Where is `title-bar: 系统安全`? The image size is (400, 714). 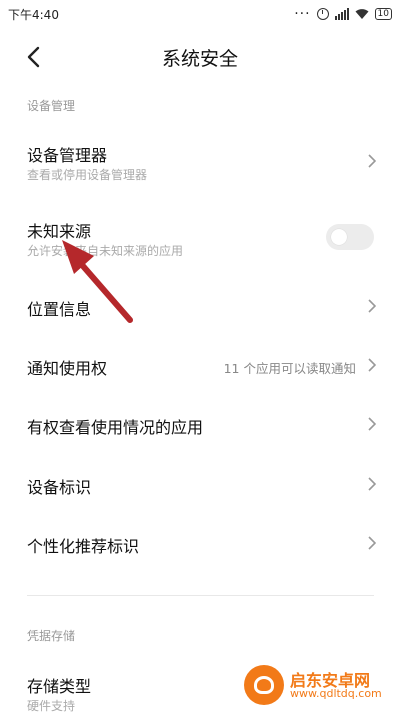 title-bar: 系统安全 is located at coordinates (200, 58).